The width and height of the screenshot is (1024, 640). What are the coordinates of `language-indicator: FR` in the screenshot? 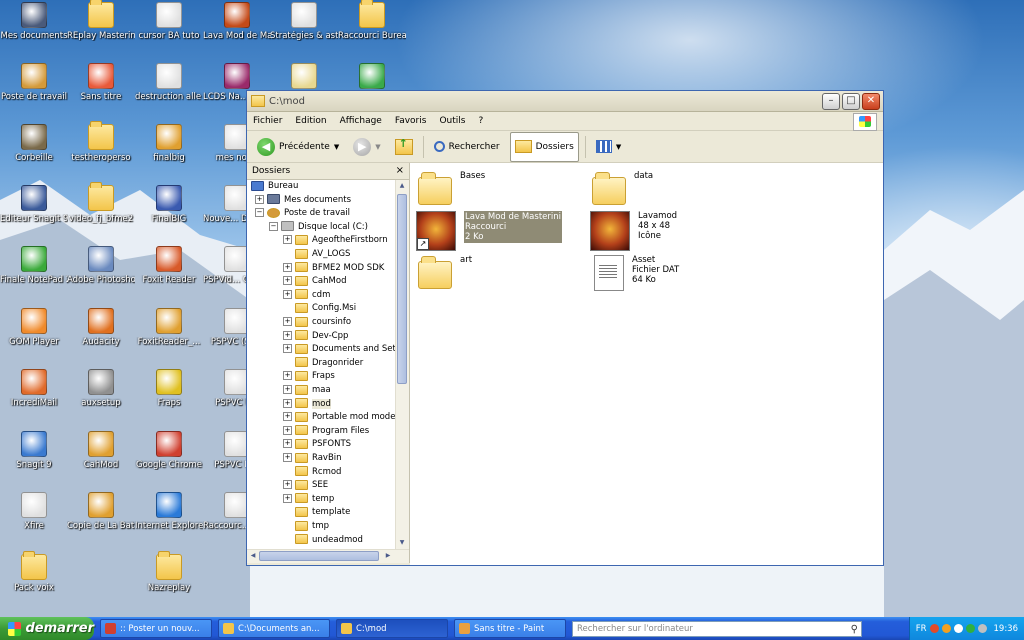 It's located at (921, 629).